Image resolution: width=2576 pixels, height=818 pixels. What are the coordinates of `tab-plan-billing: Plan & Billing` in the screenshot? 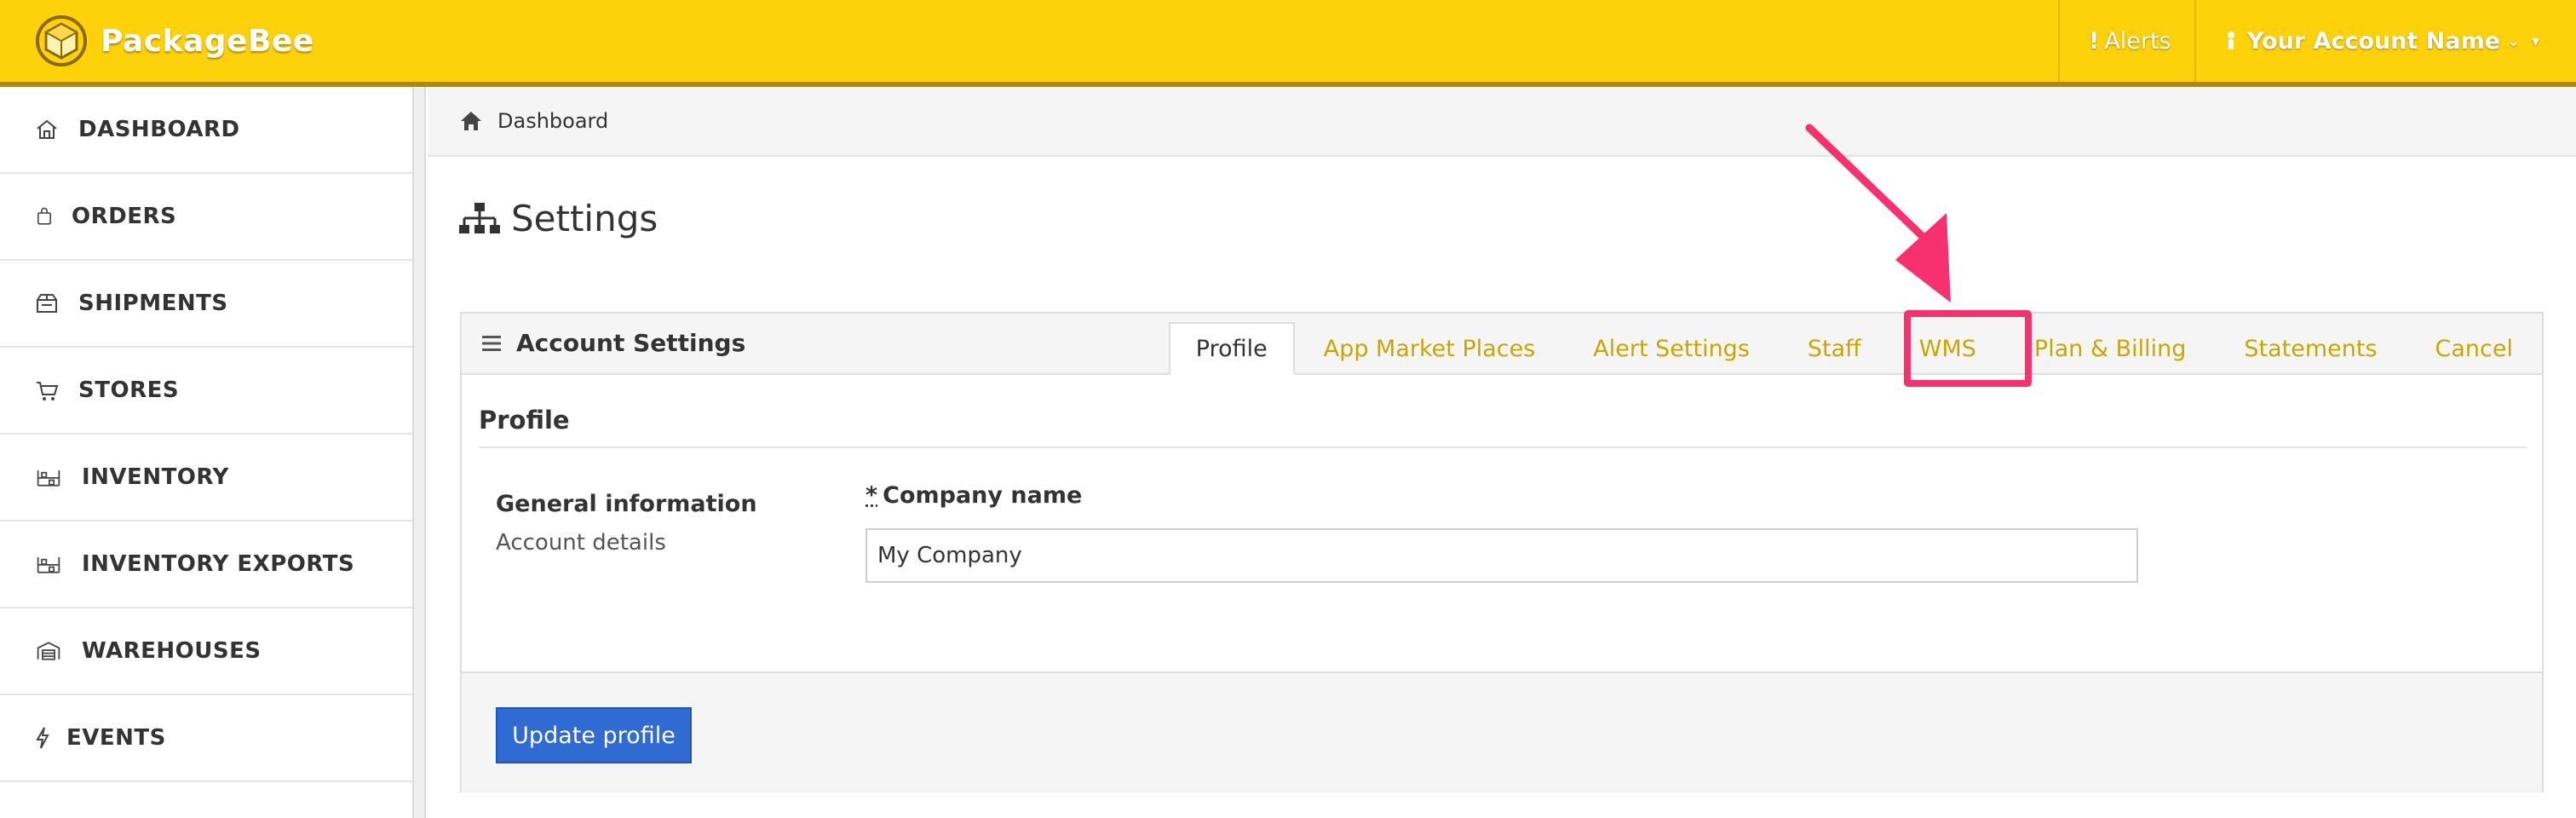 It's located at (2110, 348).